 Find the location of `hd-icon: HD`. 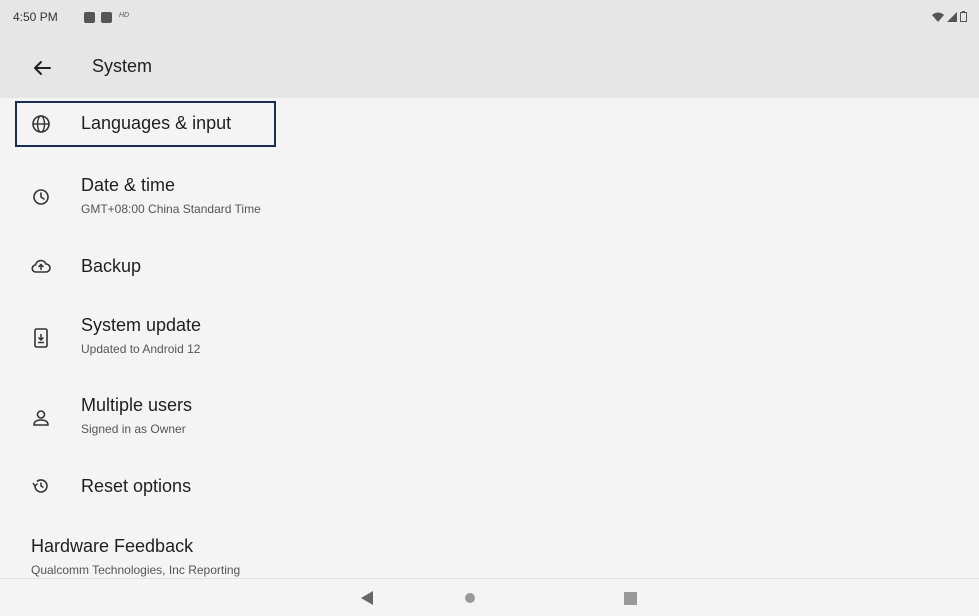

hd-icon: HD is located at coordinates (124, 15).